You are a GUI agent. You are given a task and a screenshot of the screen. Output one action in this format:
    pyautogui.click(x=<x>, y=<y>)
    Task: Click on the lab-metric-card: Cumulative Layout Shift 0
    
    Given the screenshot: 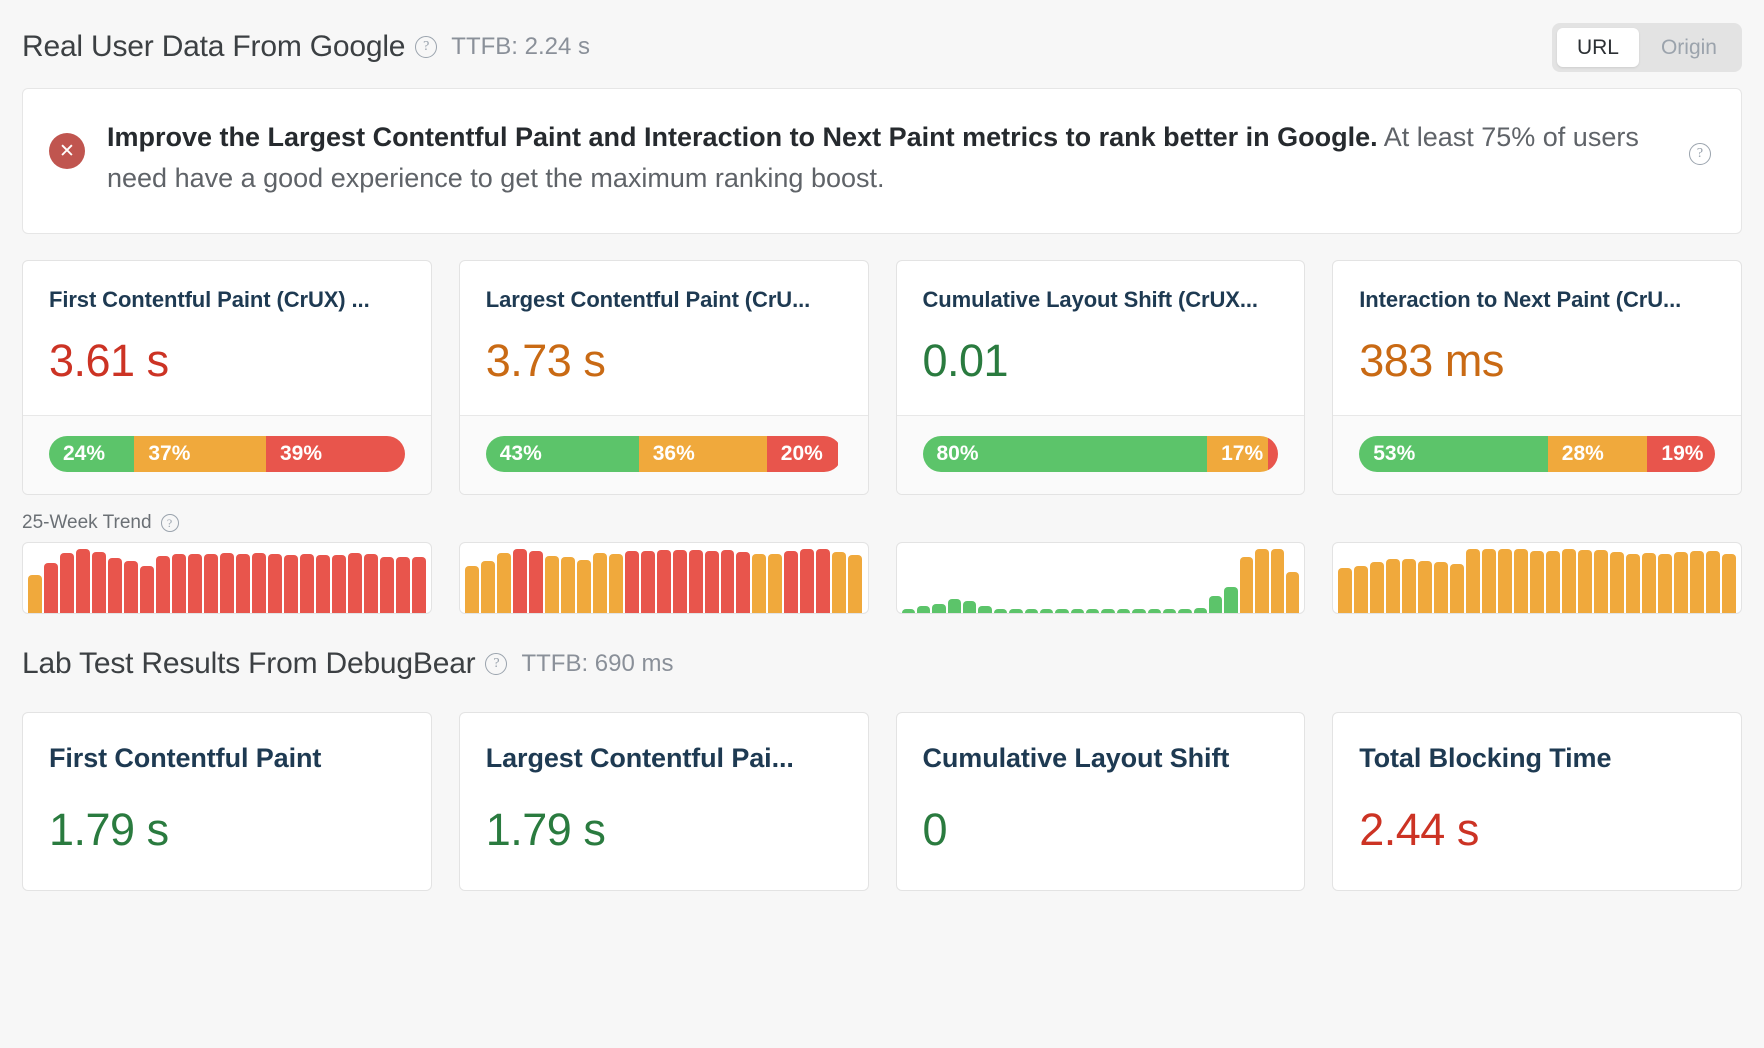 What is the action you would take?
    pyautogui.click(x=1100, y=801)
    